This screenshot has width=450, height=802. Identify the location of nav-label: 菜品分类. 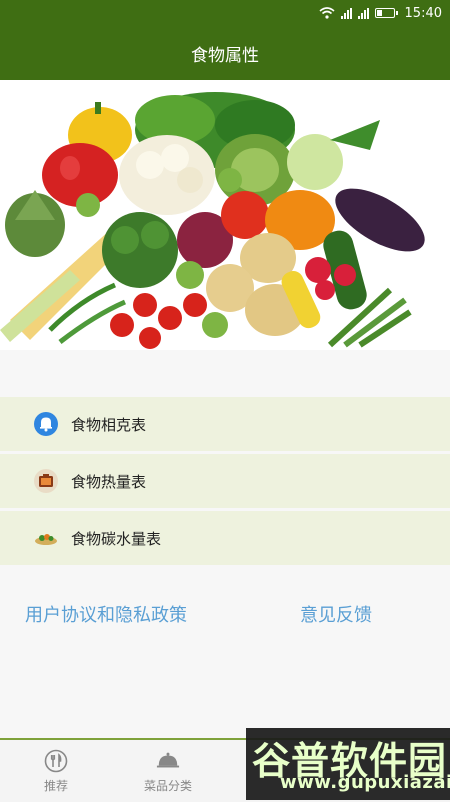
(167, 785).